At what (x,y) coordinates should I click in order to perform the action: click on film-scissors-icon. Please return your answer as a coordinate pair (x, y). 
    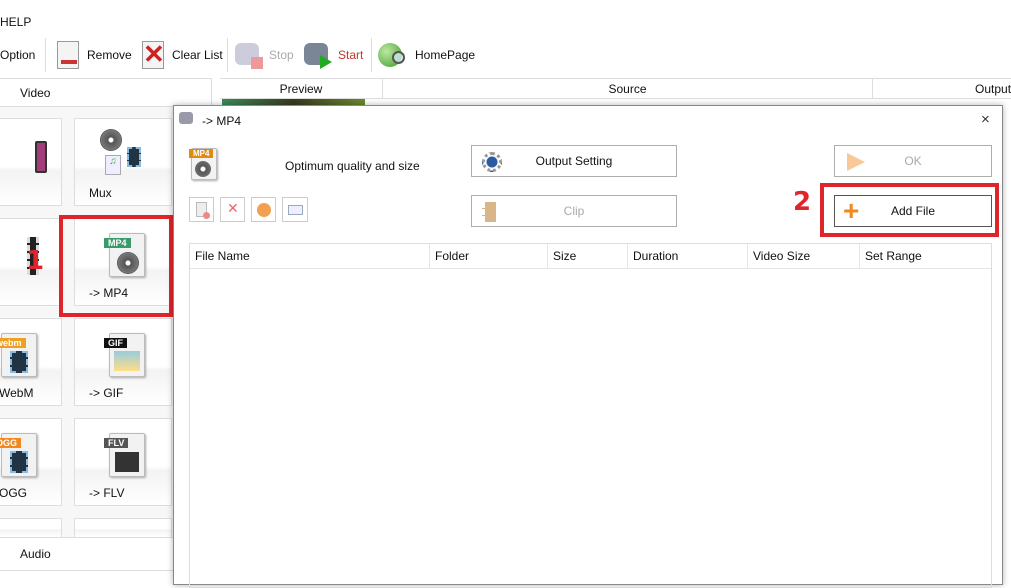
    Looking at the image, I should click on (489, 212).